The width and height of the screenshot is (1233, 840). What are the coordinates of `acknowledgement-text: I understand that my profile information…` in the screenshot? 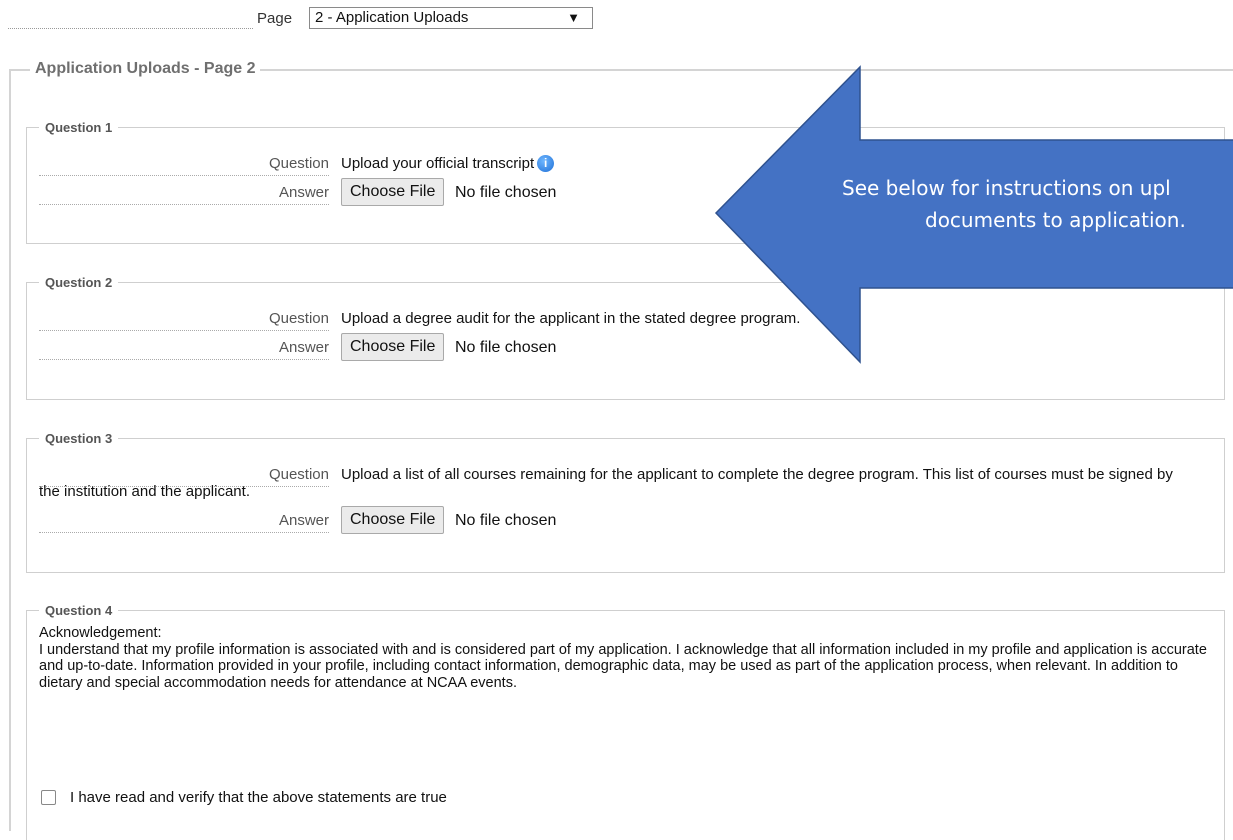 It's located at (623, 666).